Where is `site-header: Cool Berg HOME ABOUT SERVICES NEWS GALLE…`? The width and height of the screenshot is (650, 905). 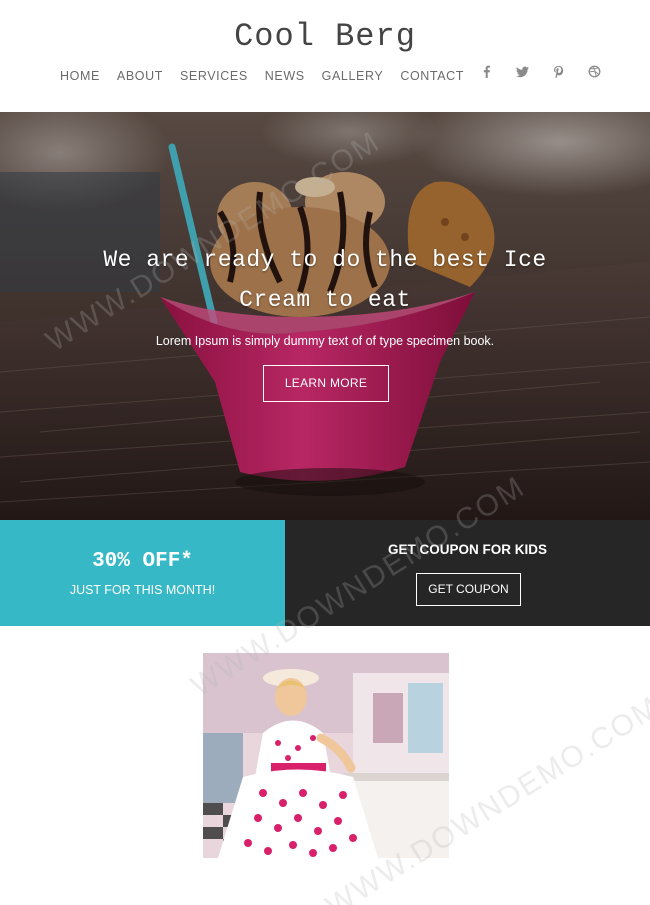
site-header: Cool Berg HOME ABOUT SERVICES NEWS GALLE… is located at coordinates (325, 56).